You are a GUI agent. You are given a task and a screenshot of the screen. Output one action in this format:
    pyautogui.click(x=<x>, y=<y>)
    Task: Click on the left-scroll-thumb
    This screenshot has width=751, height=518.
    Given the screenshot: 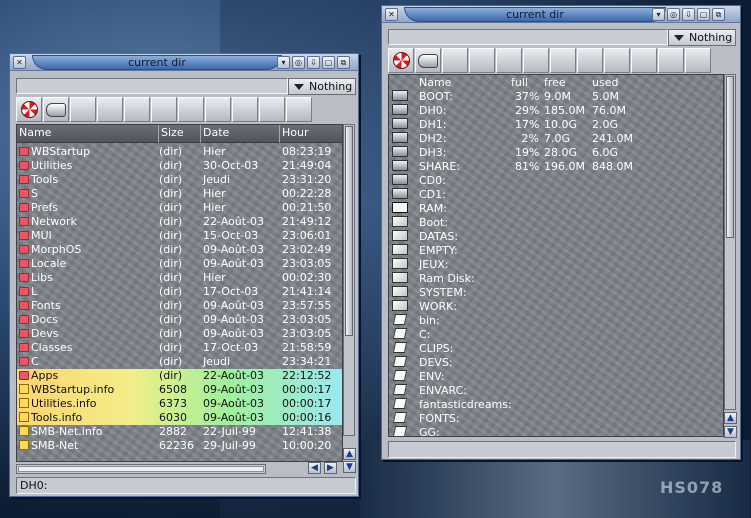 What is the action you would take?
    pyautogui.click(x=349, y=231)
    